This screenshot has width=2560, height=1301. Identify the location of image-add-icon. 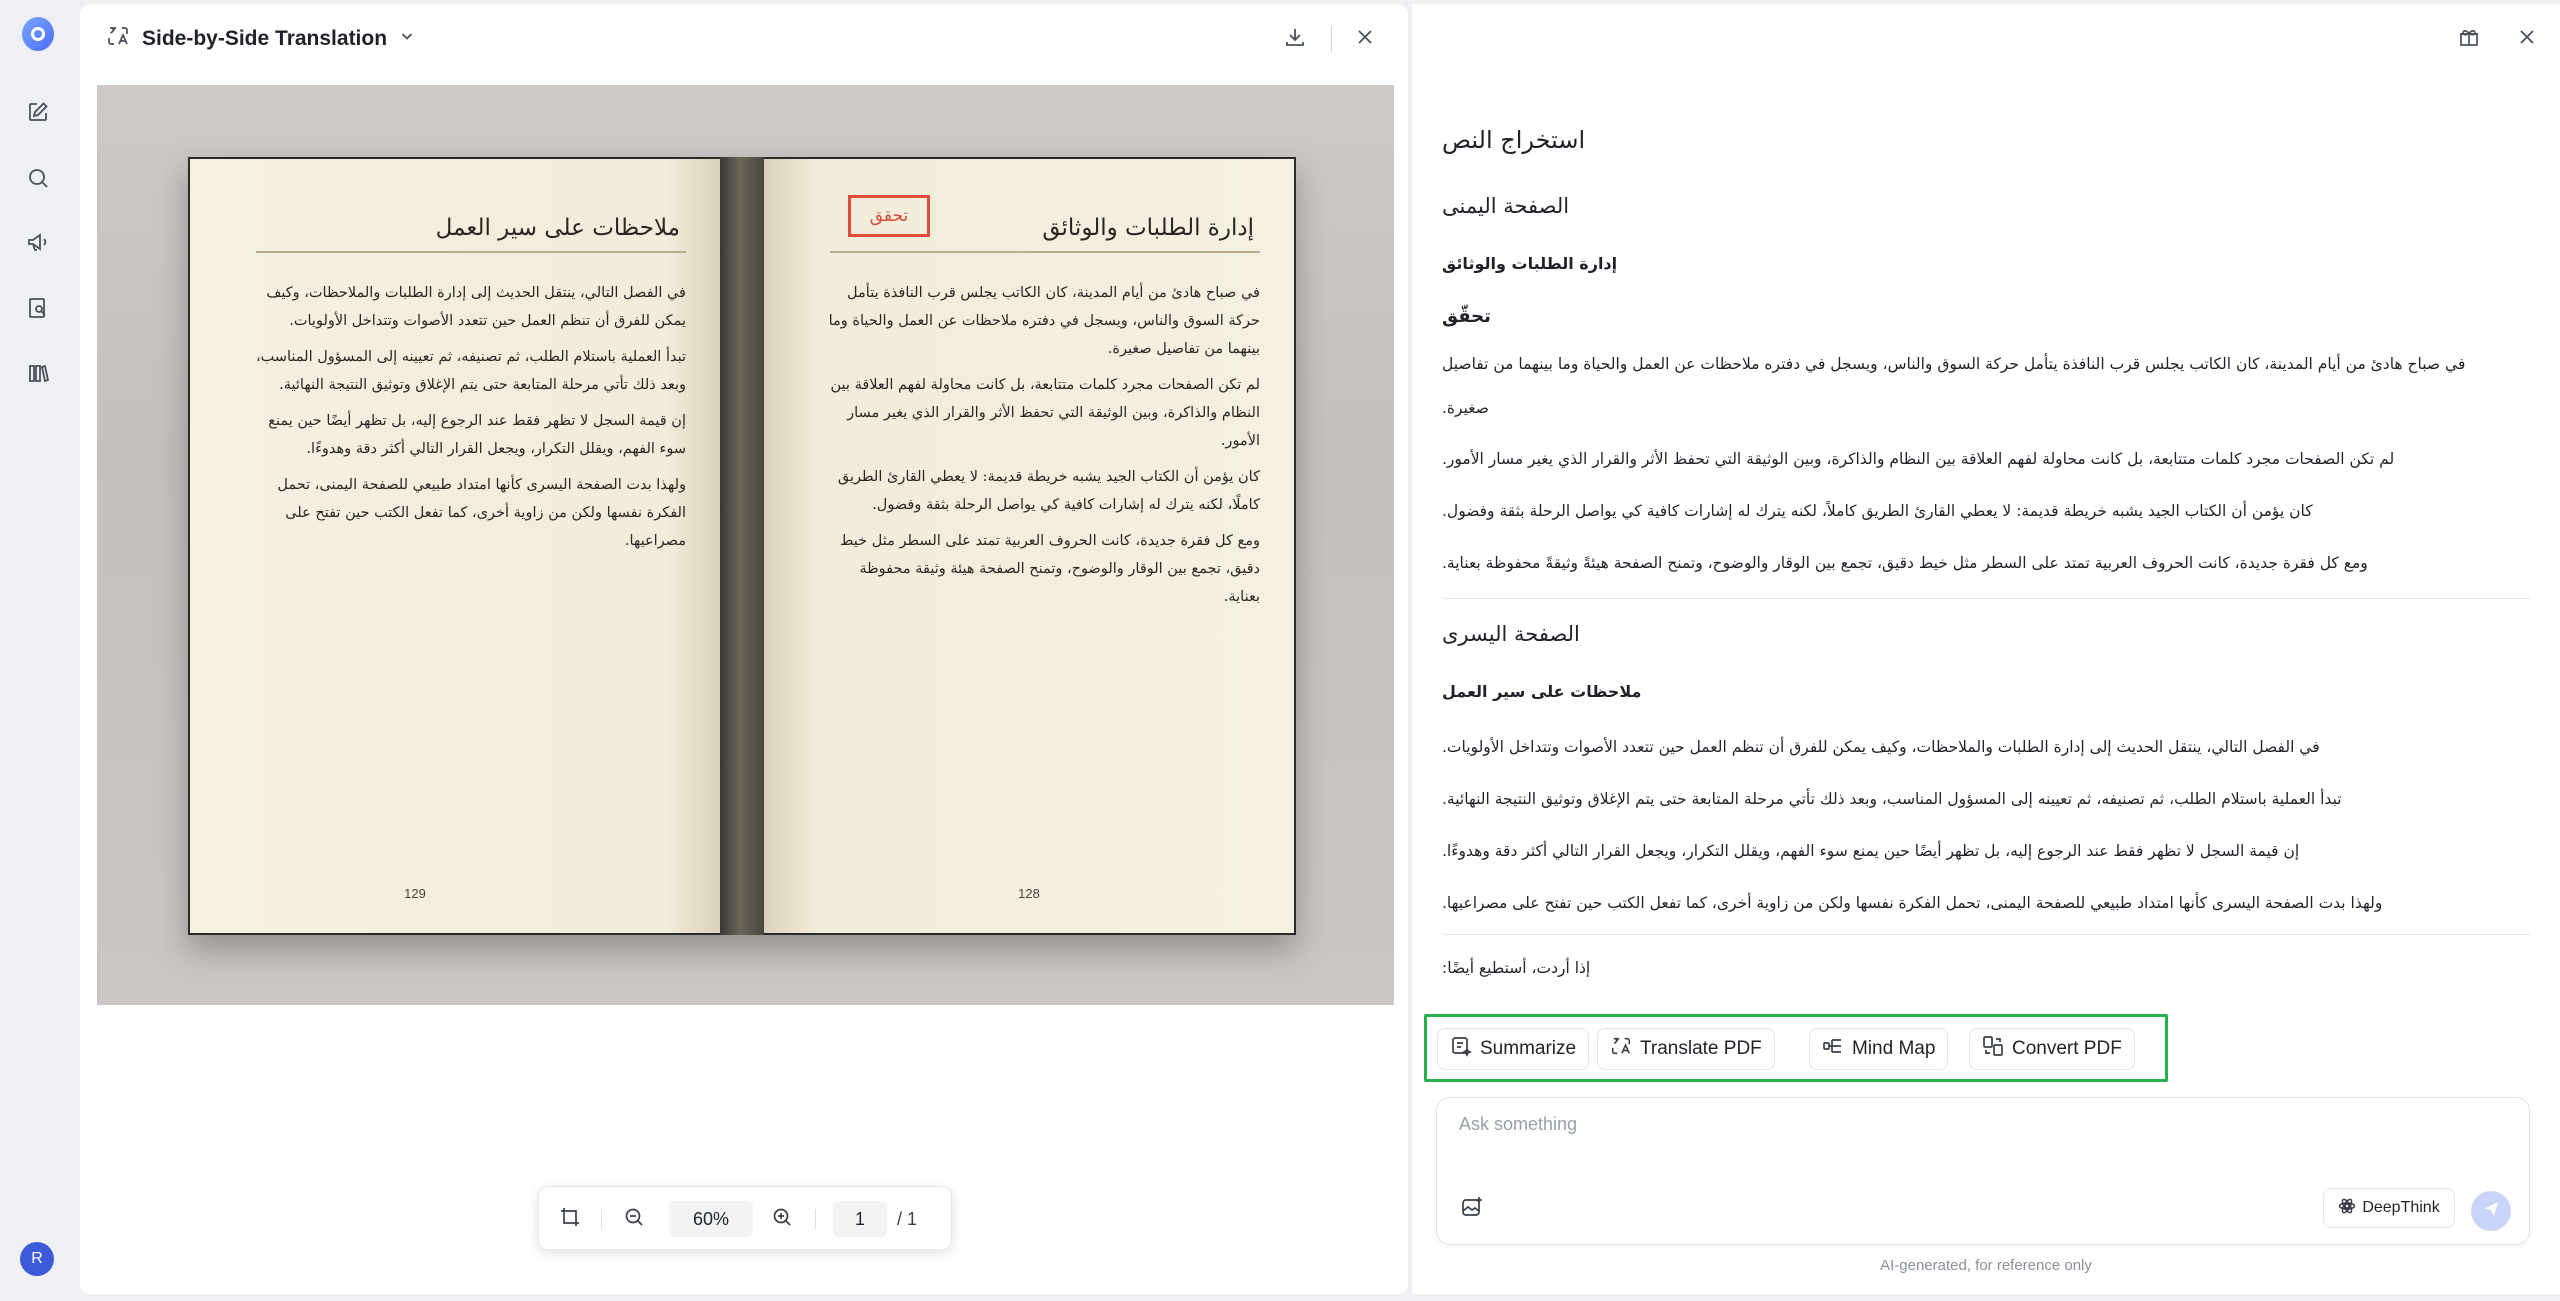
(1472, 1209).